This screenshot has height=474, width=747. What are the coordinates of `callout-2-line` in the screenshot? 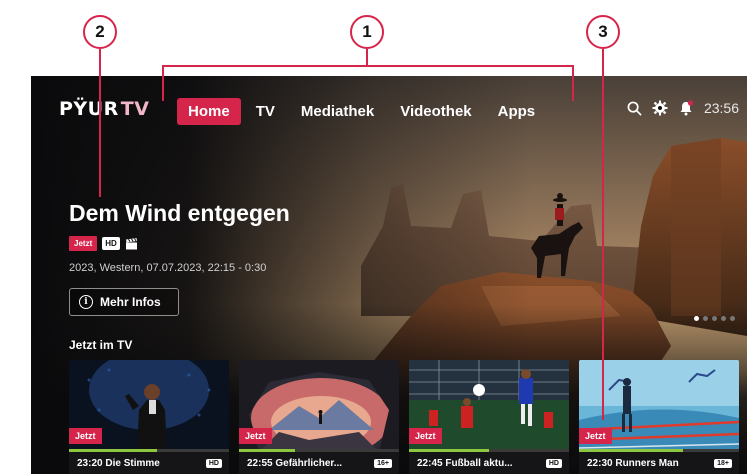 It's located at (100, 123).